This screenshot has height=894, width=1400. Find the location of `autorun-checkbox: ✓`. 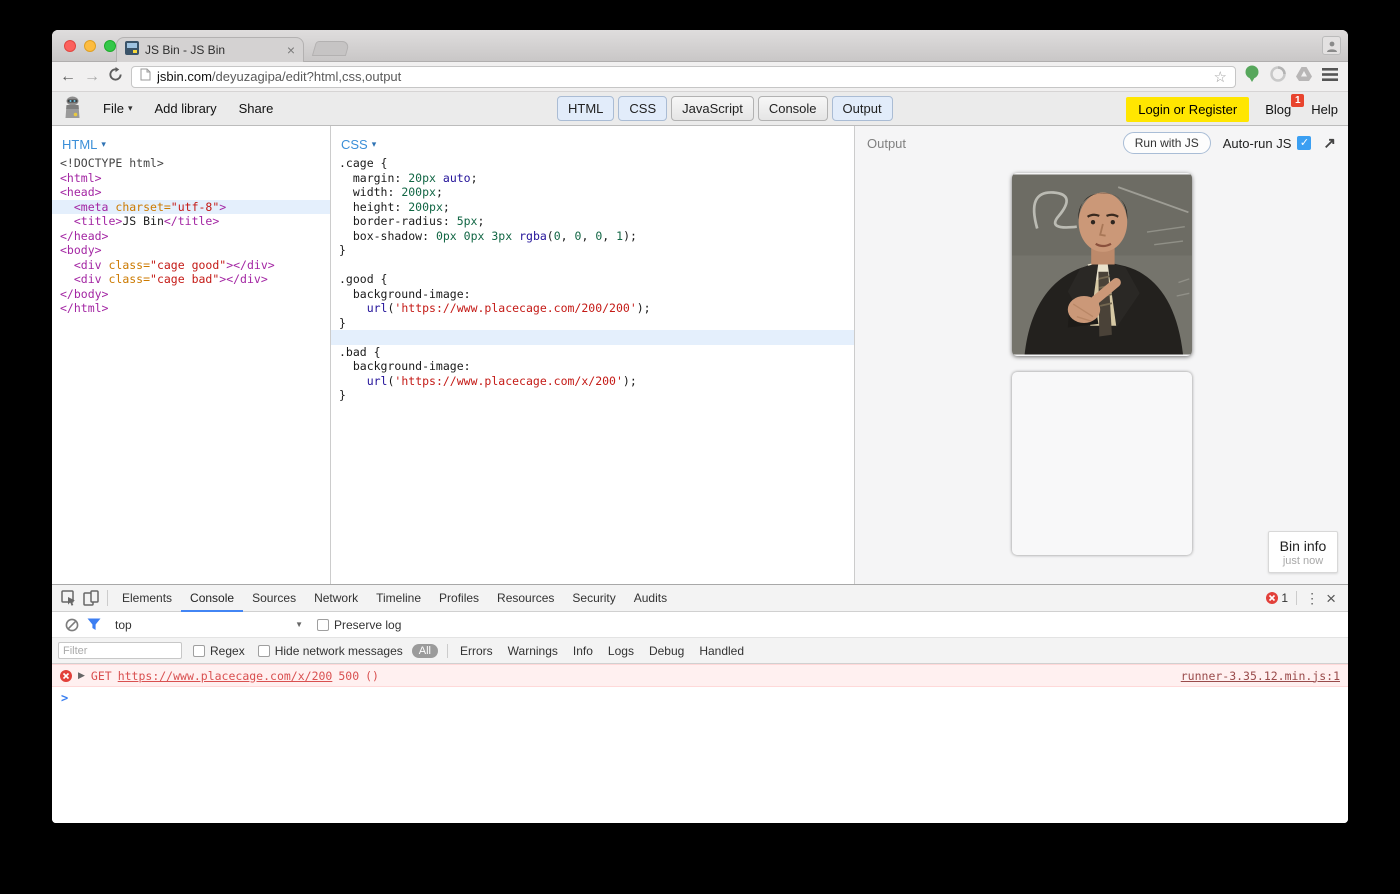

autorun-checkbox: ✓ is located at coordinates (1304, 143).